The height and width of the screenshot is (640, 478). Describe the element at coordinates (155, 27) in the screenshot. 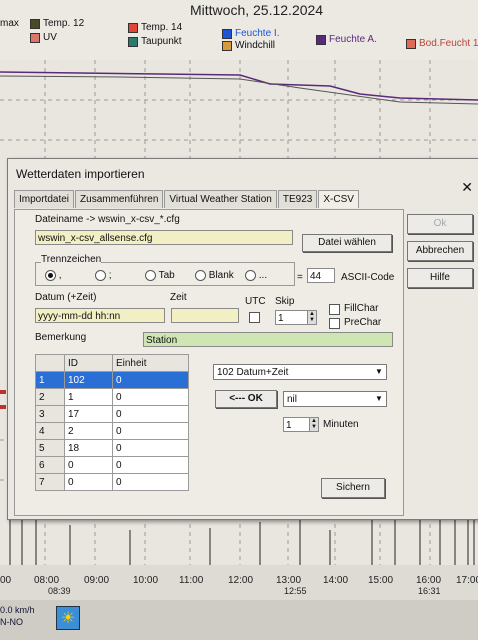

I see `legend-temp14: Temp. 14` at that location.